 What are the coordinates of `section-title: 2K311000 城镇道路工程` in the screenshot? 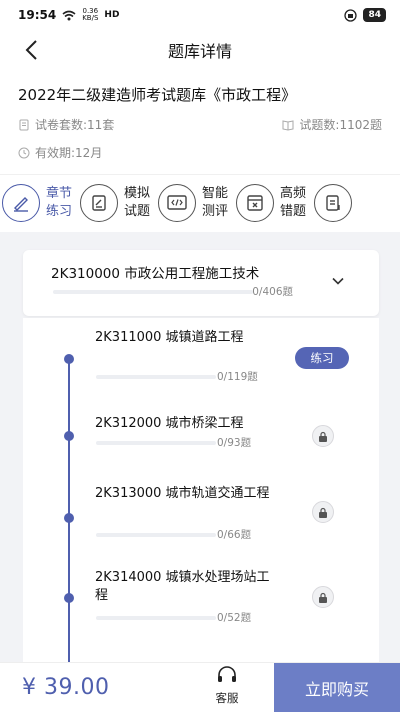 It's located at (169, 337).